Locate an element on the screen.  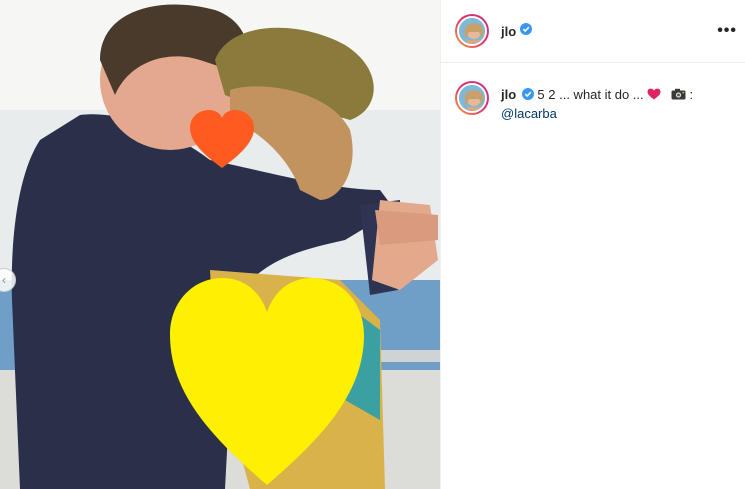
chevron-left-icon: ‹ is located at coordinates (4, 280).